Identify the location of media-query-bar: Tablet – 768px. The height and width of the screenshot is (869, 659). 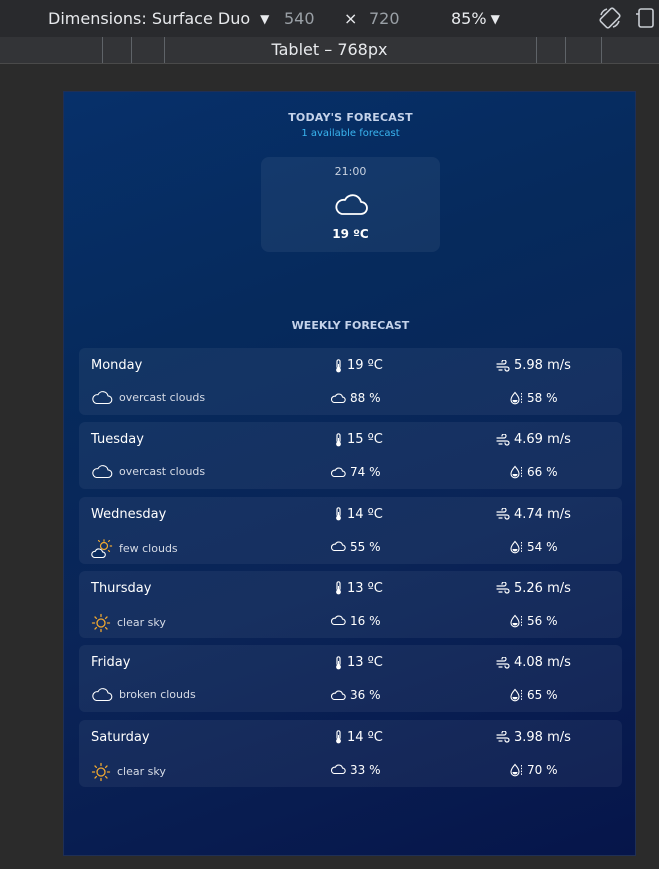
(329, 50).